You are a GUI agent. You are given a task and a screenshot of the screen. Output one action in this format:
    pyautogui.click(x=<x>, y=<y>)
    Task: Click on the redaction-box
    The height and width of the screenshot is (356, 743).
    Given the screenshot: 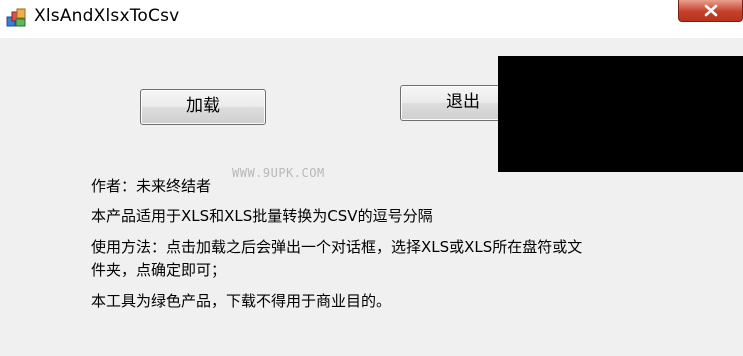 What is the action you would take?
    pyautogui.click(x=620, y=114)
    